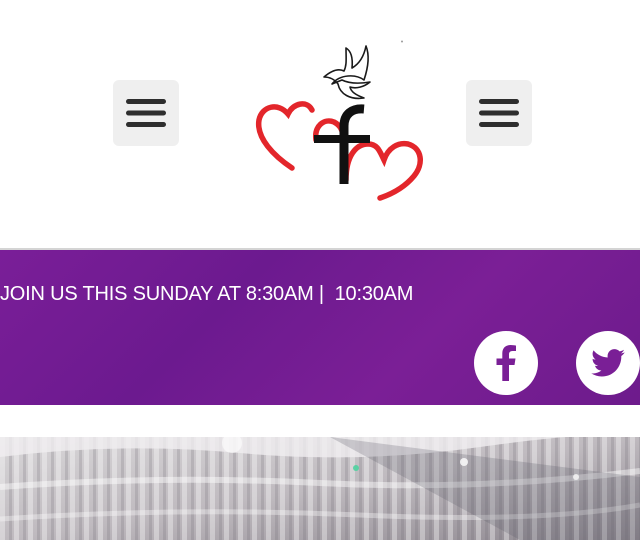 The image size is (640, 540). Describe the element at coordinates (207, 294) in the screenshot. I see `service-times-text: JOIN US THIS SUNDAY AT 8:30AM | 10:30AM` at that location.